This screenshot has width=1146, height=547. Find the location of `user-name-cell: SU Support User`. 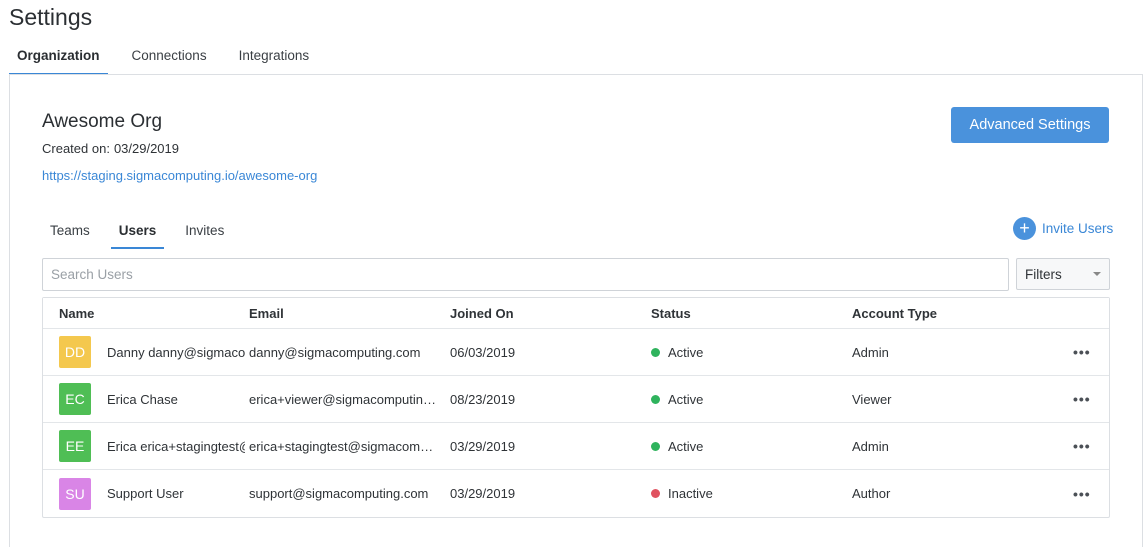

user-name-cell: SU Support User is located at coordinates (152, 493).